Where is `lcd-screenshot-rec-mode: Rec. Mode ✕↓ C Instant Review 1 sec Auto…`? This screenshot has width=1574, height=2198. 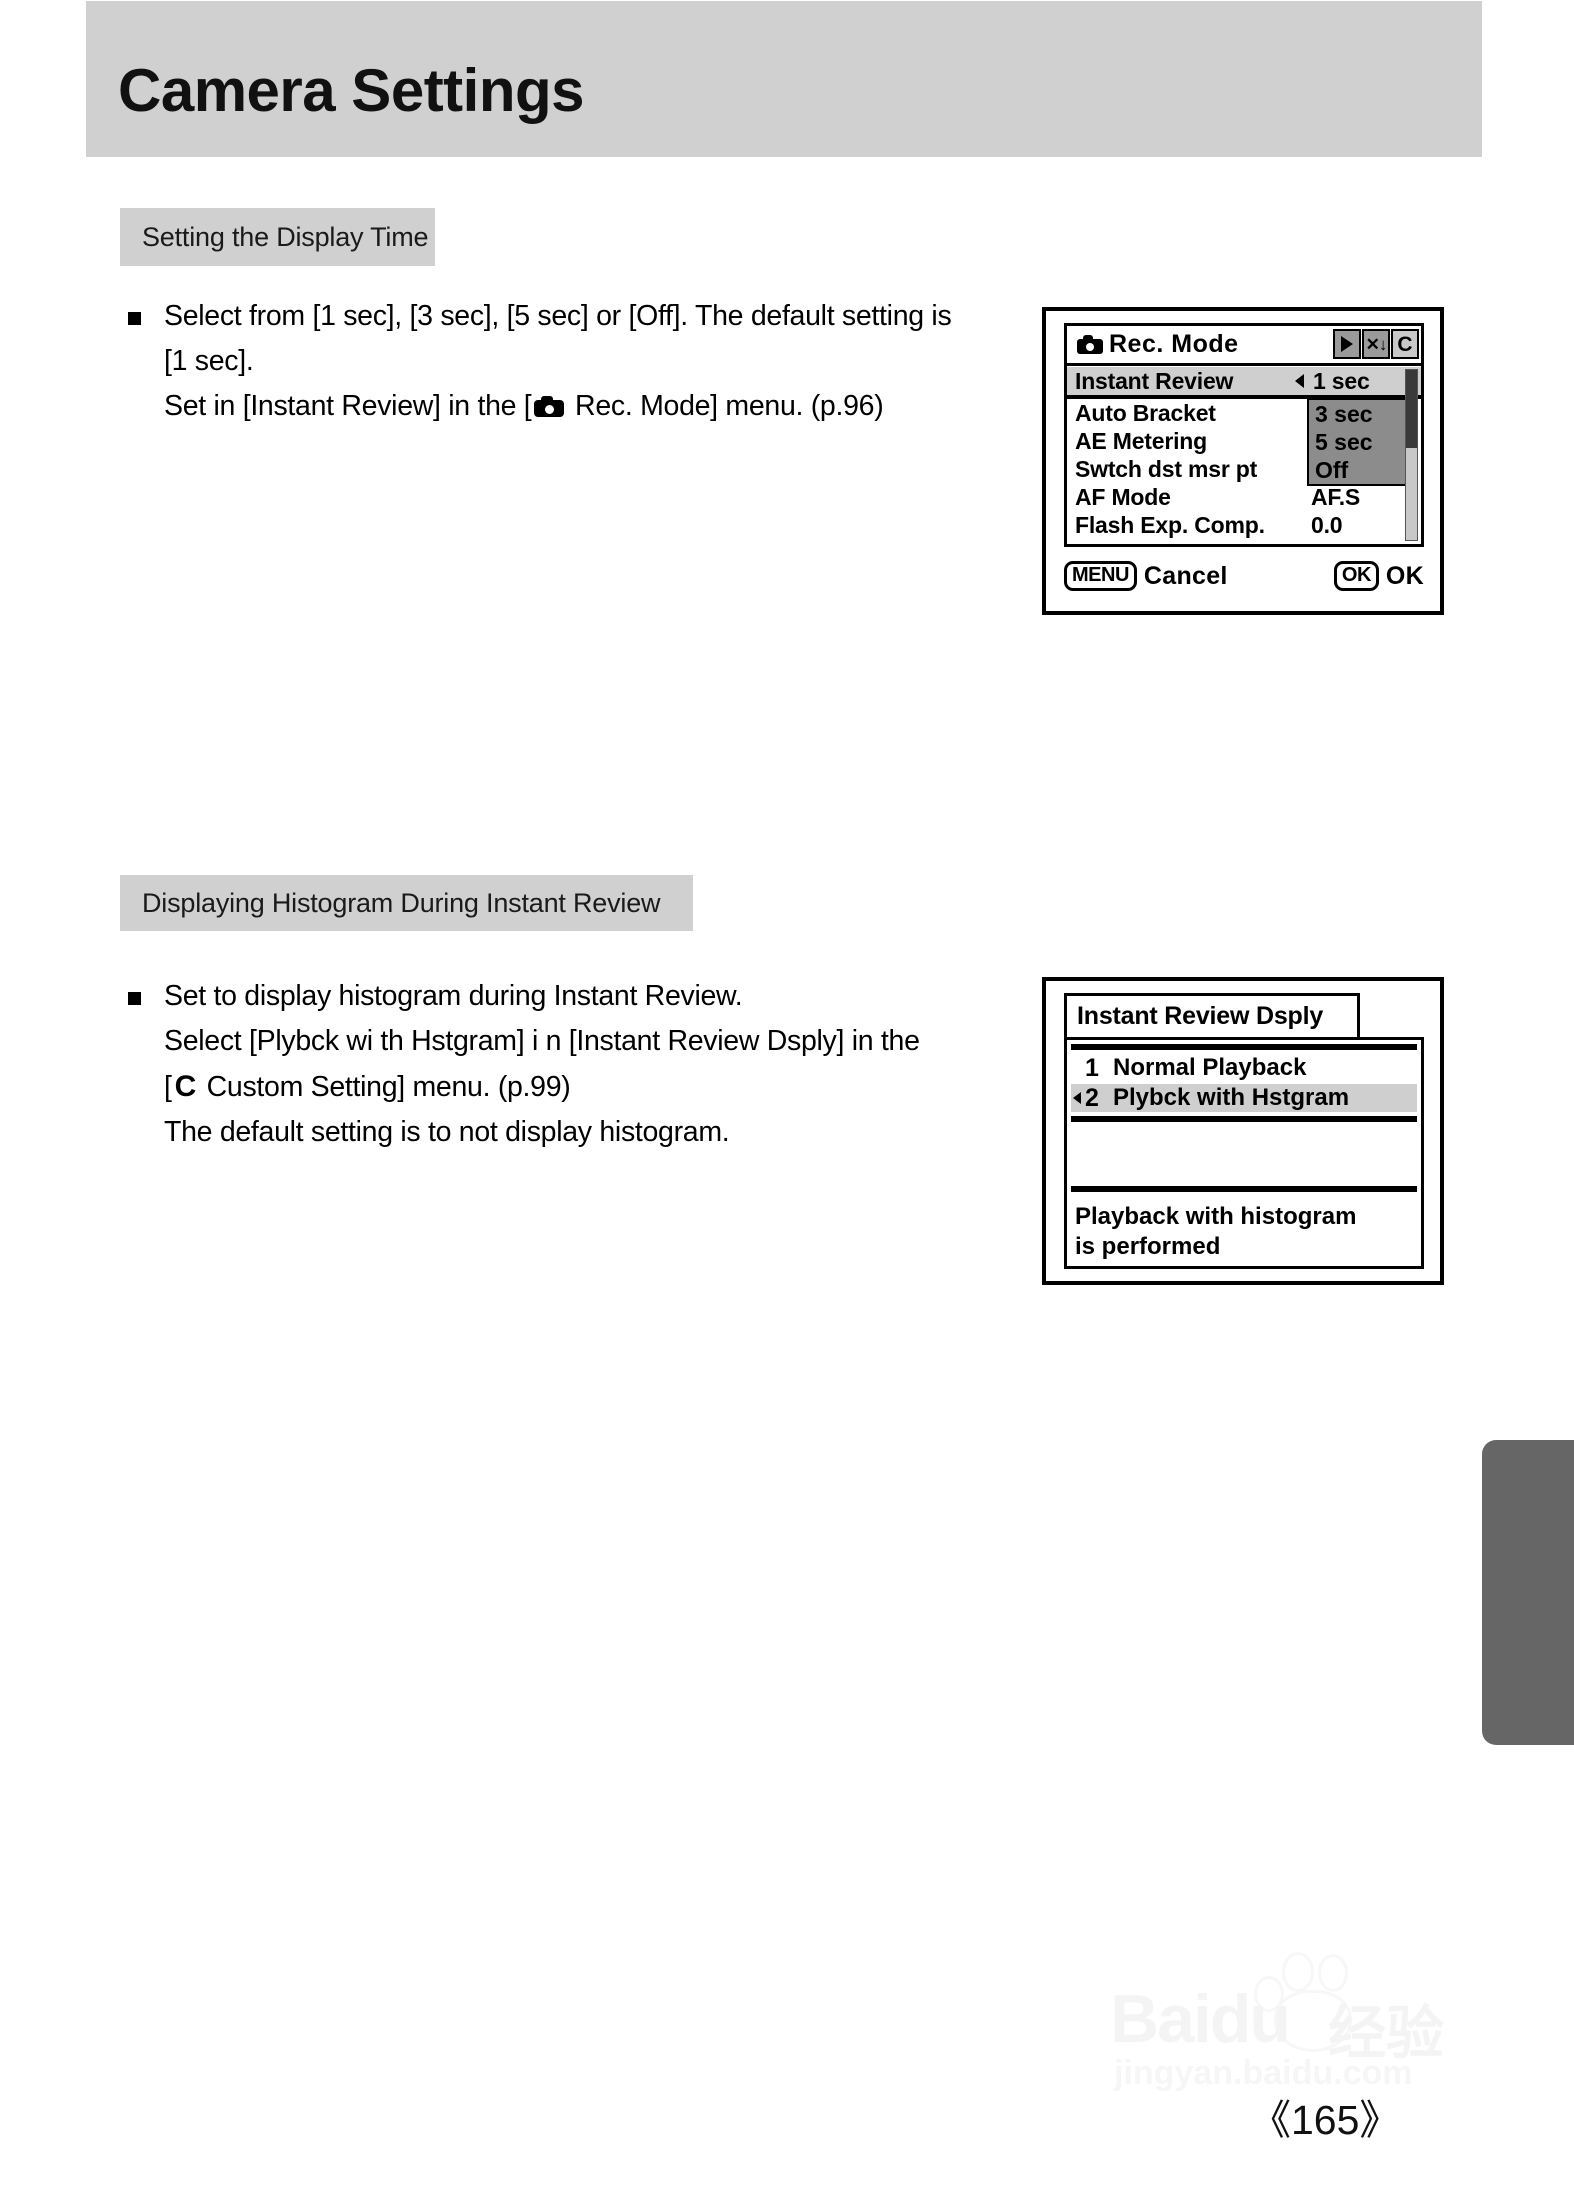
lcd-screenshot-rec-mode: Rec. Mode ✕↓ C Instant Review 1 sec Auto… is located at coordinates (1243, 461).